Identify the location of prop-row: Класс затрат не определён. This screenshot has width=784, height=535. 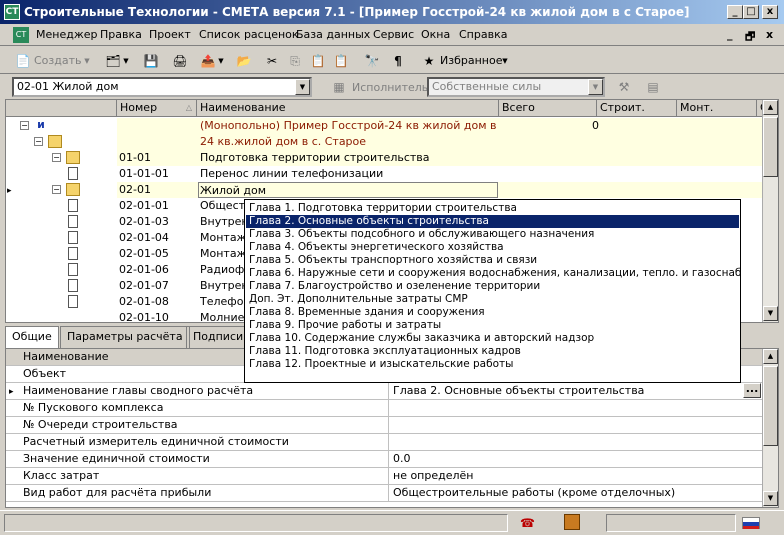
(384, 476).